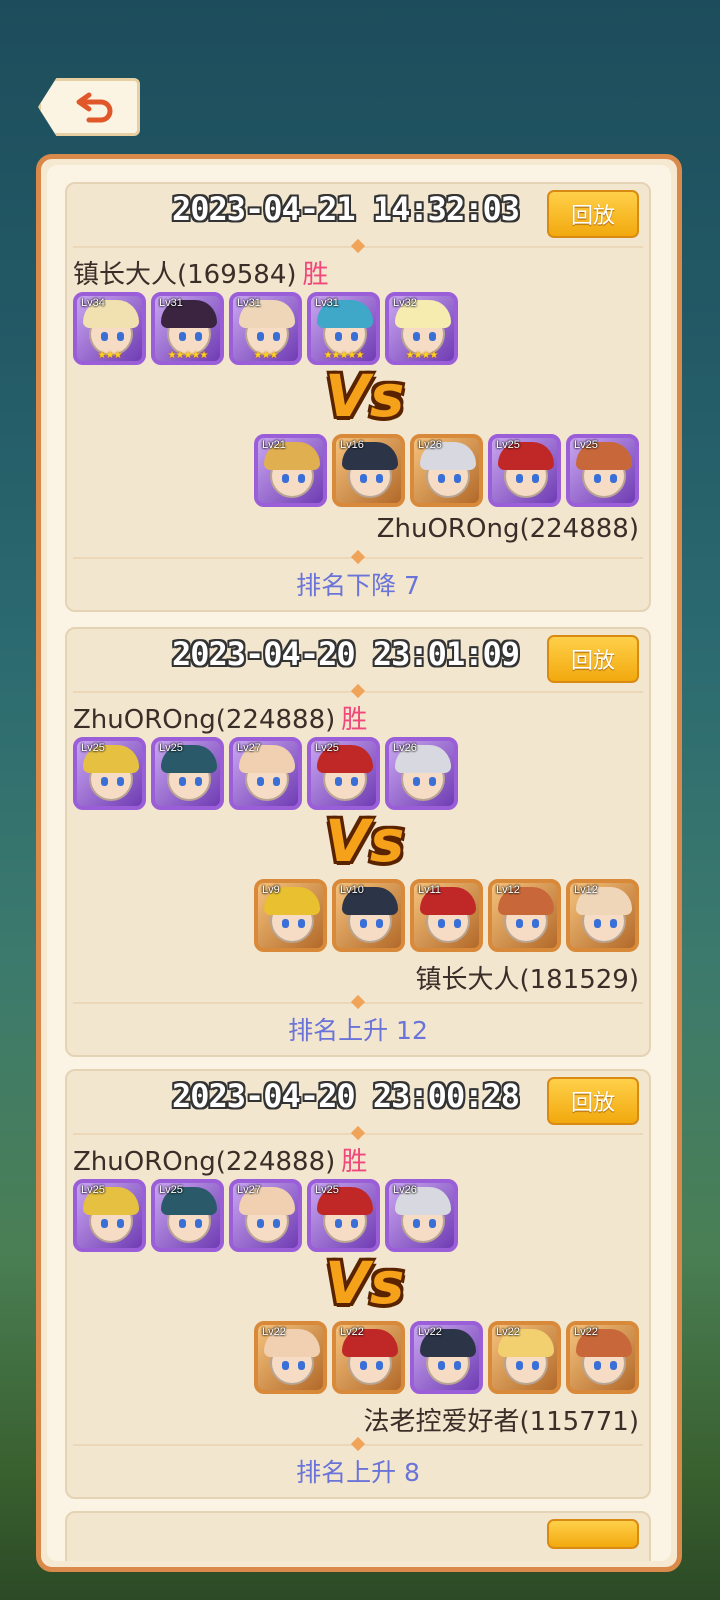  I want to click on hero-portrait: Lv10, so click(368, 915).